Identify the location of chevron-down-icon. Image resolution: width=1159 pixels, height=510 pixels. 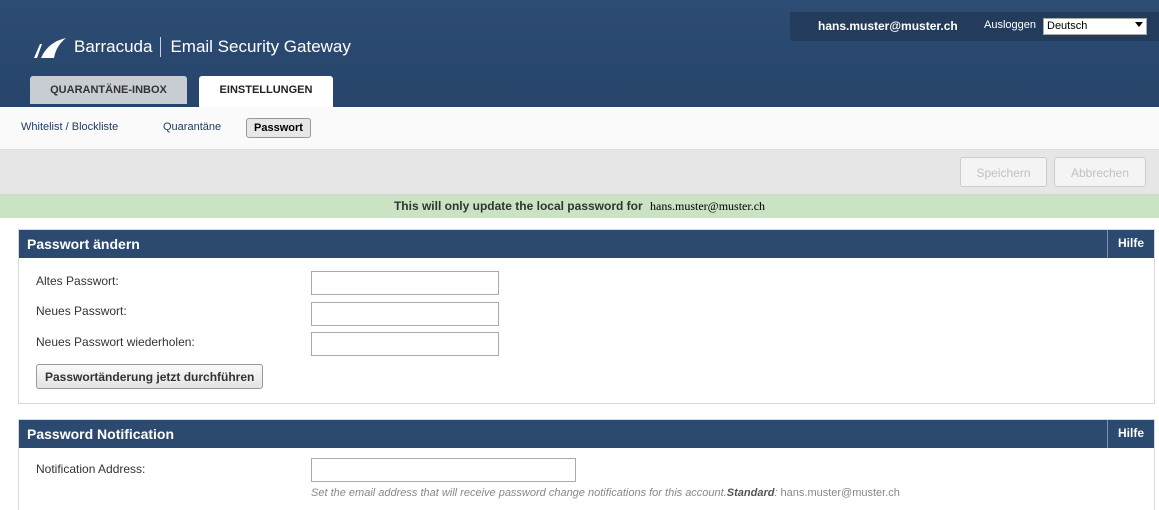
(1139, 24).